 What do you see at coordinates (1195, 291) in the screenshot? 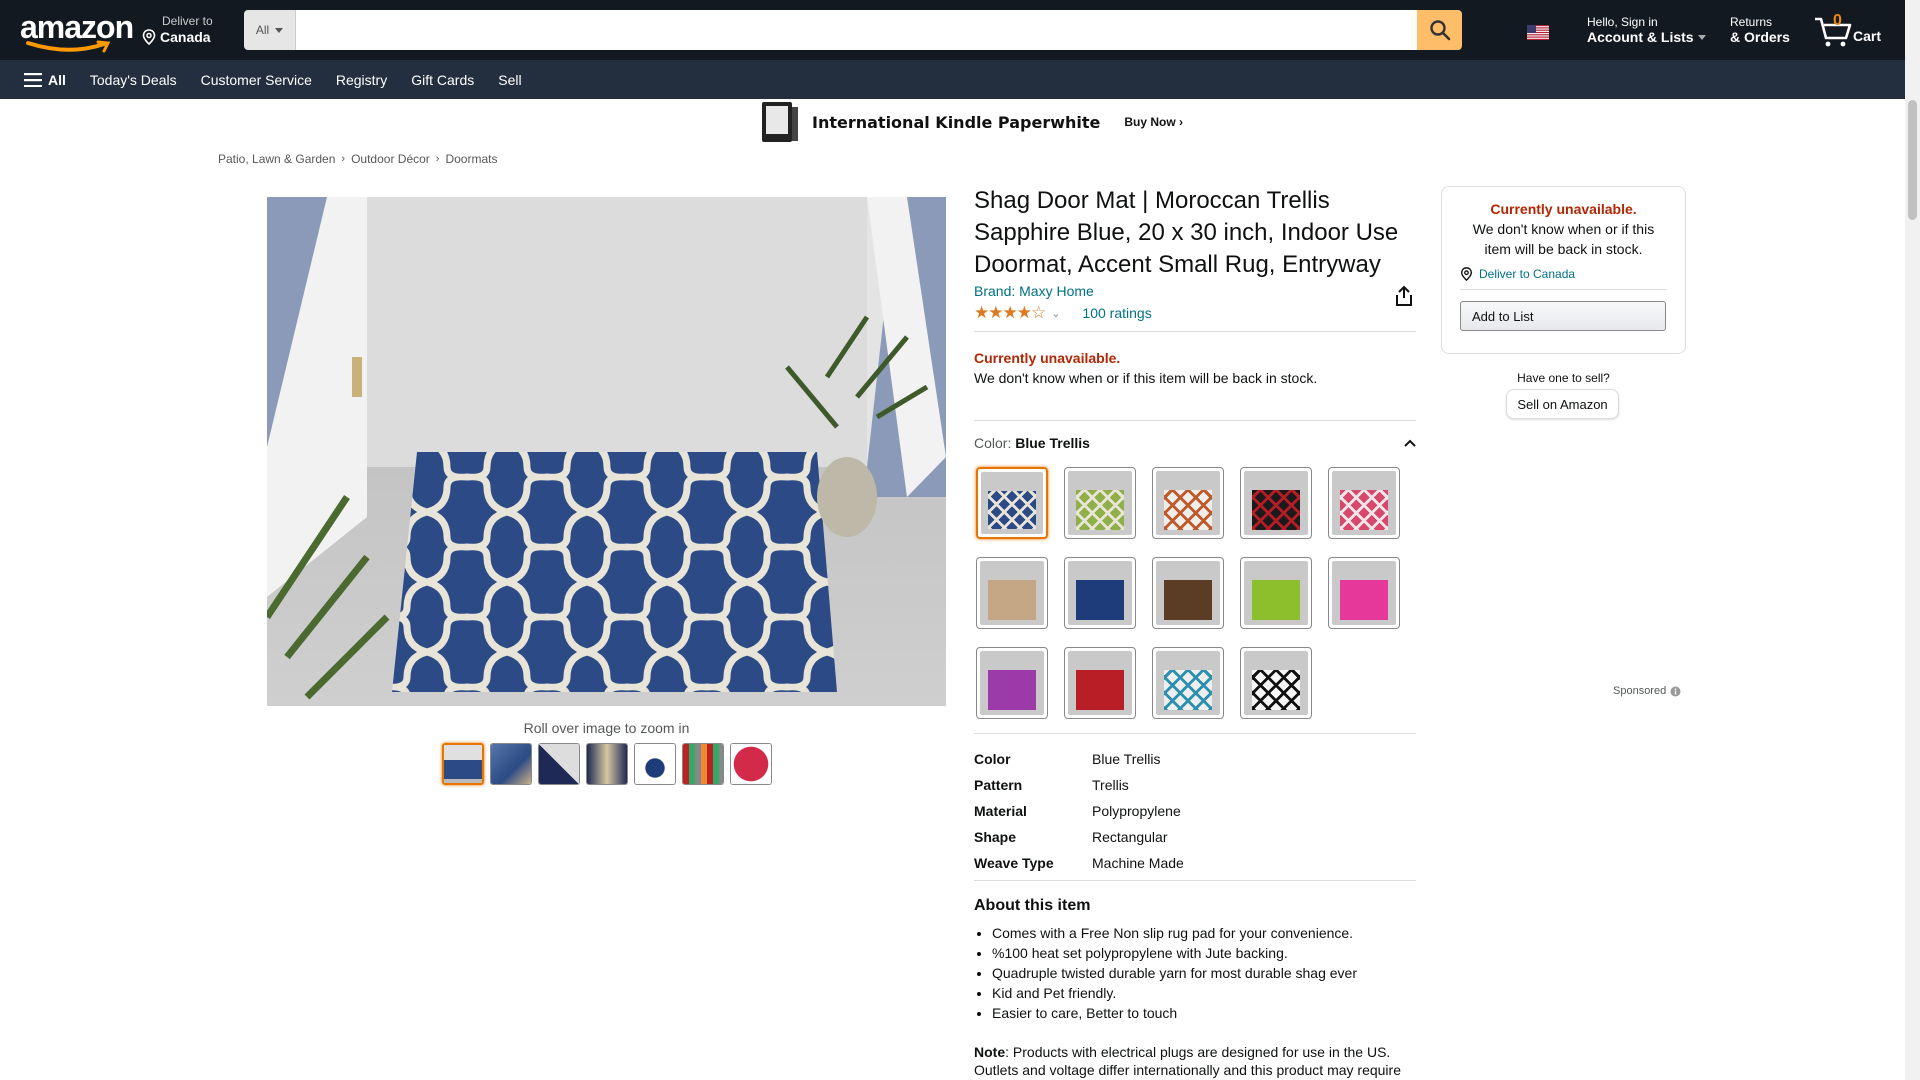
I see `brand-link: Brand: Maxy Home` at bounding box center [1195, 291].